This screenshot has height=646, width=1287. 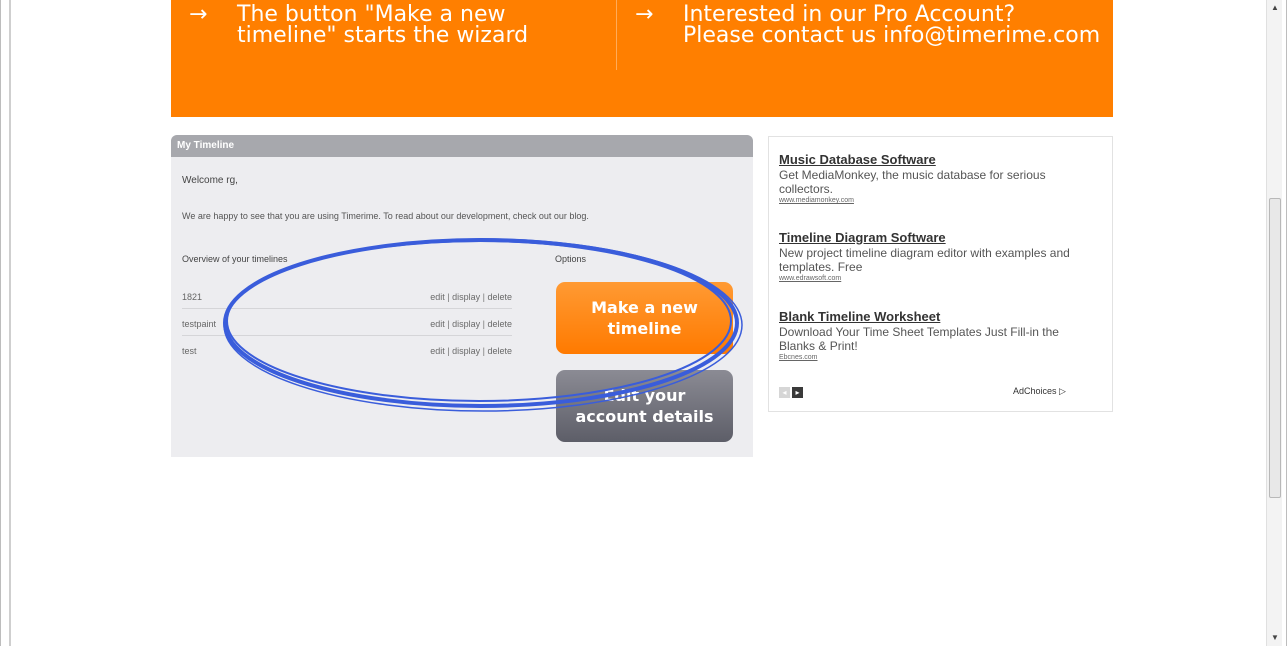 I want to click on edit-account-line1: Edit your, so click(x=644, y=395).